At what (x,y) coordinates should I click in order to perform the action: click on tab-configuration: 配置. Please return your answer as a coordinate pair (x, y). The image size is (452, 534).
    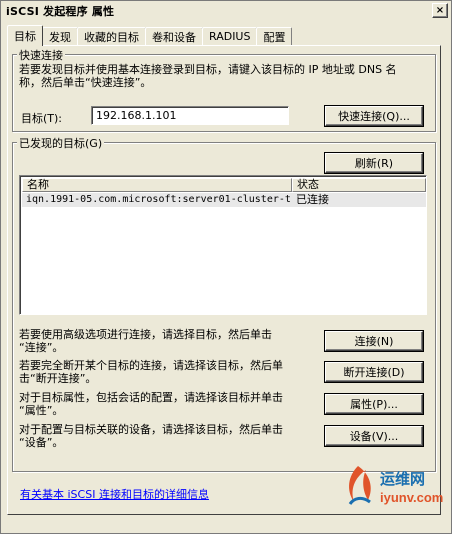
    Looking at the image, I should click on (274, 36).